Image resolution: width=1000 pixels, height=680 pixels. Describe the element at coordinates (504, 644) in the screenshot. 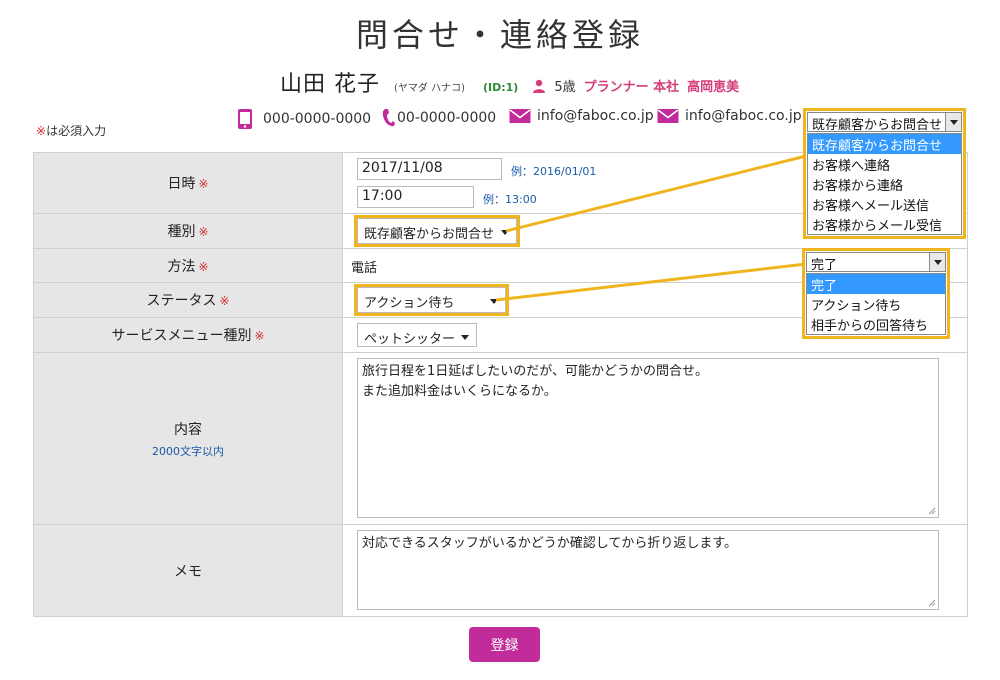

I see `register-button: 登録` at that location.